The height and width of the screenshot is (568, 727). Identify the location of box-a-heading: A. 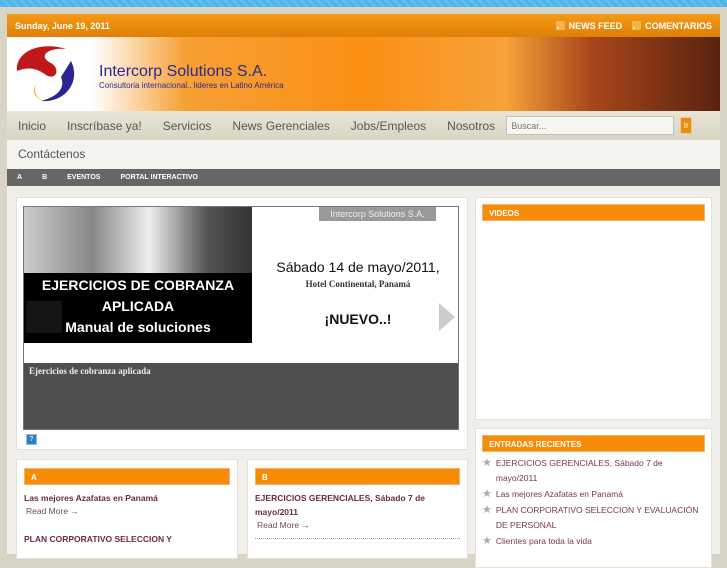
(127, 476).